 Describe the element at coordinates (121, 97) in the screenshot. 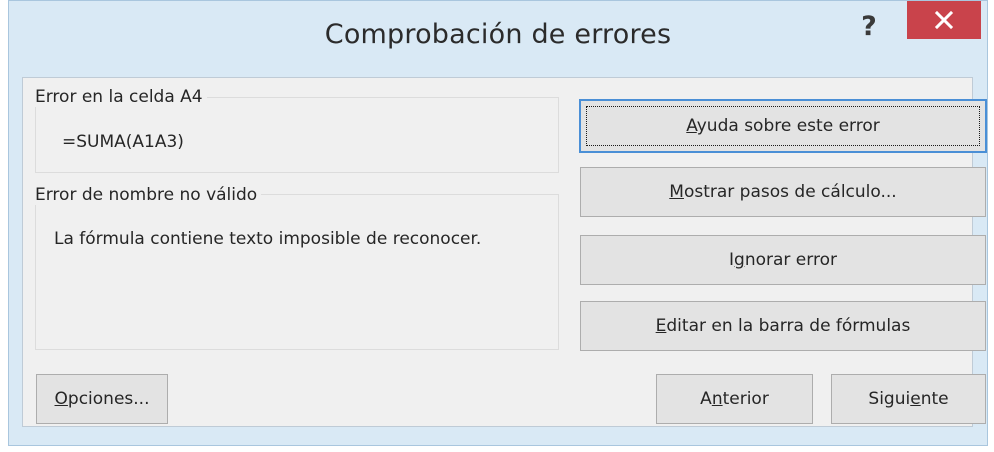

I see `error-location-legend: Error en la celda A4` at that location.